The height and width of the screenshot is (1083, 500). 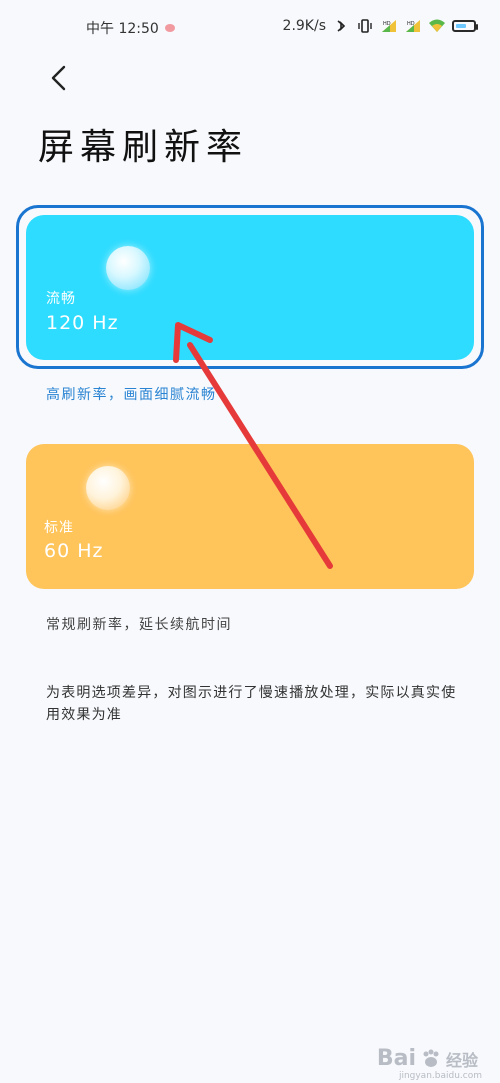 I want to click on bluetooth-icon, so click(x=341, y=26).